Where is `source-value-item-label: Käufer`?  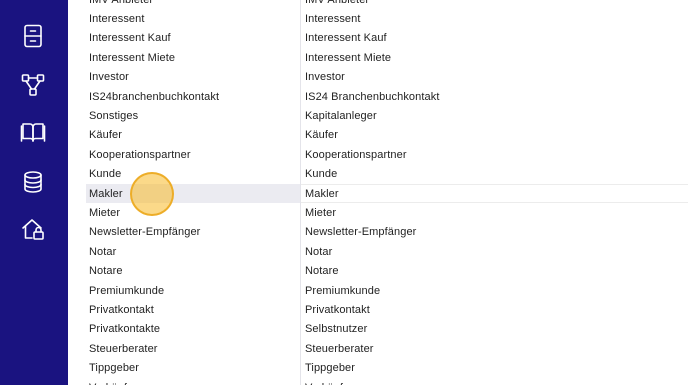 source-value-item-label: Käufer is located at coordinates (106, 135).